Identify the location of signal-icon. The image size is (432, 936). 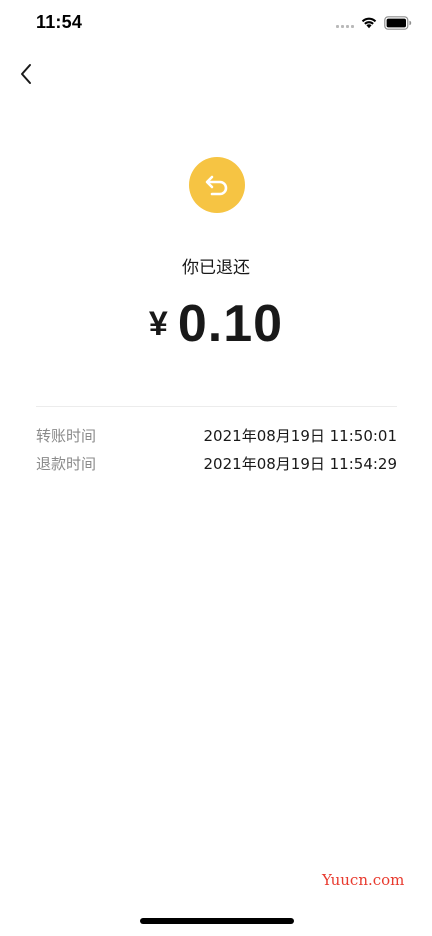
(346, 25).